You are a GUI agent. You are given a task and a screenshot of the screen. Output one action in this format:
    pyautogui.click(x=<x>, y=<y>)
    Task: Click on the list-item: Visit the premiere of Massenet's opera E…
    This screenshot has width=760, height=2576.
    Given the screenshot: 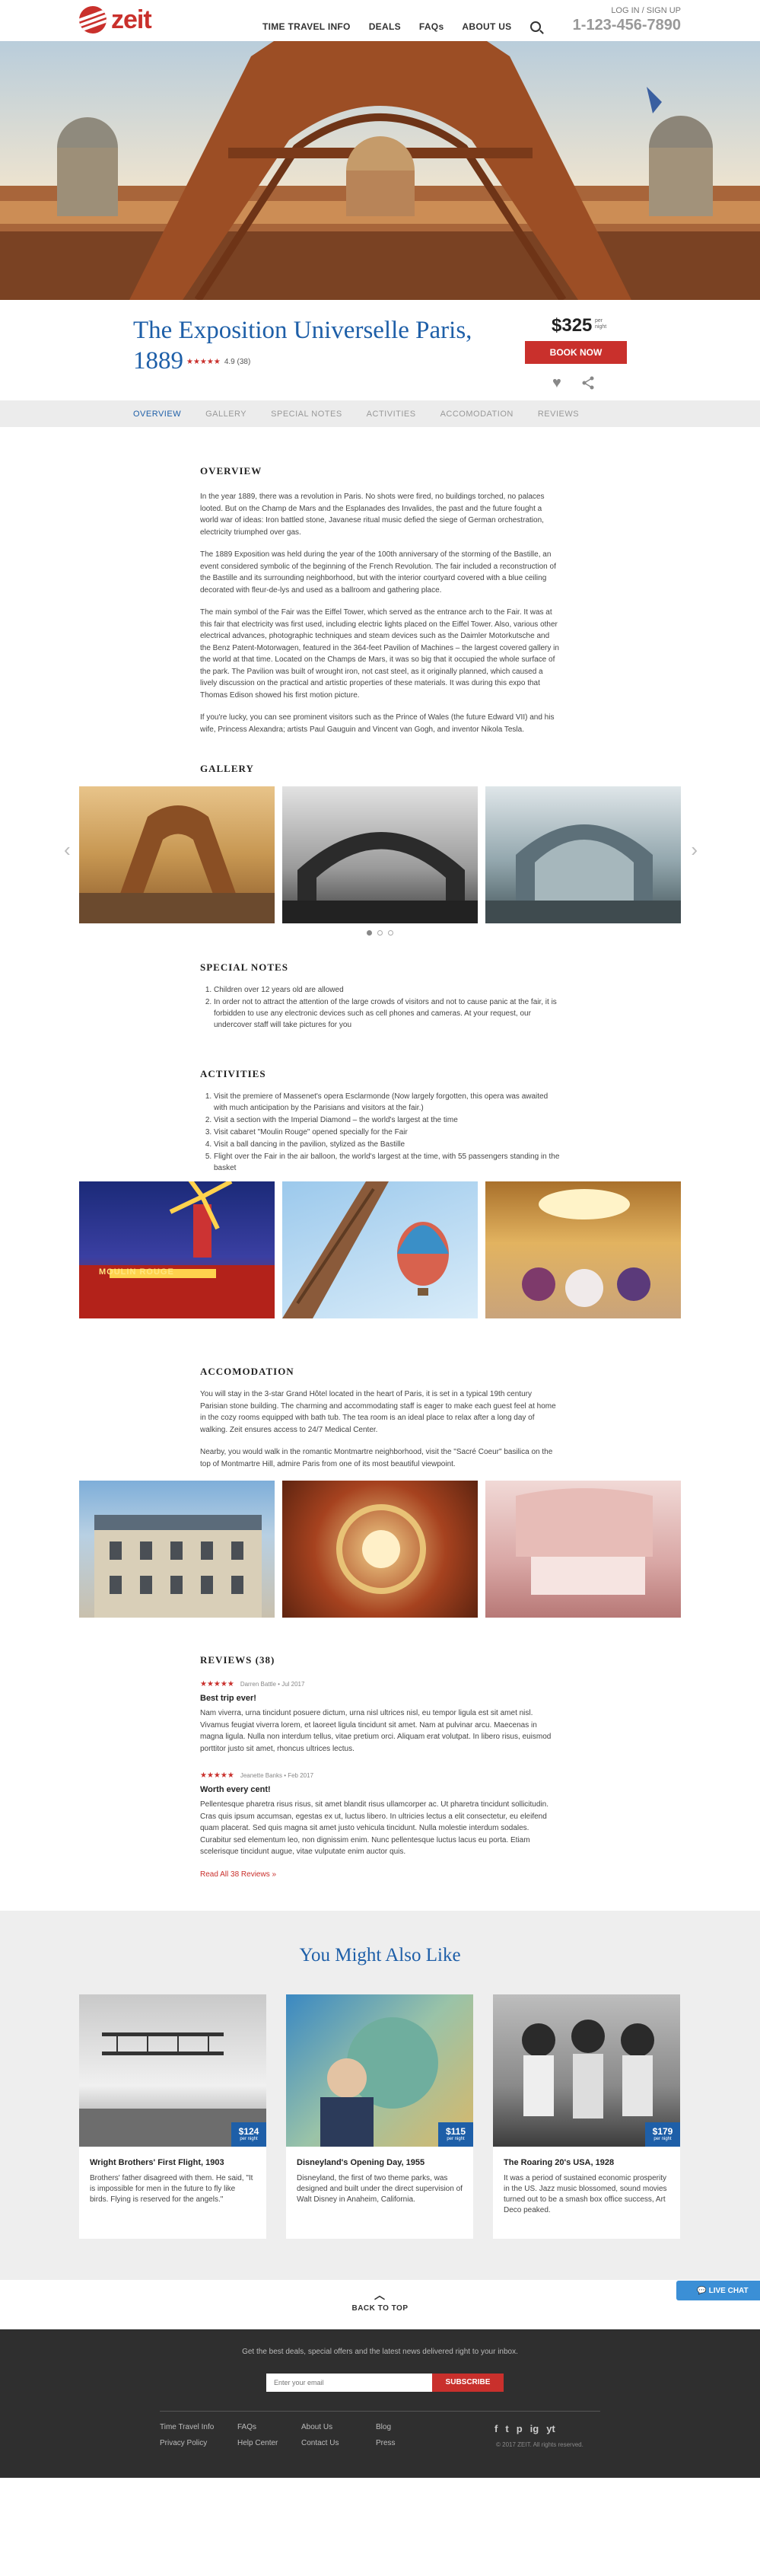 What is the action you would take?
    pyautogui.click(x=387, y=1102)
    